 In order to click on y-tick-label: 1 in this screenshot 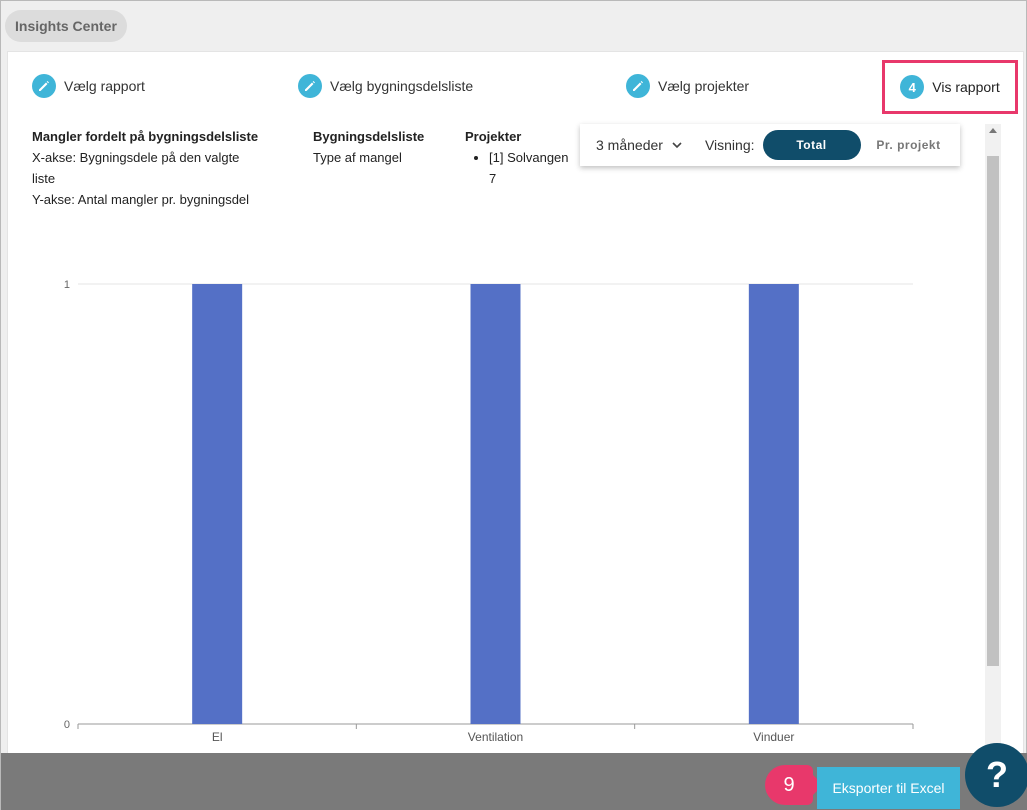, I will do `click(67, 285)`.